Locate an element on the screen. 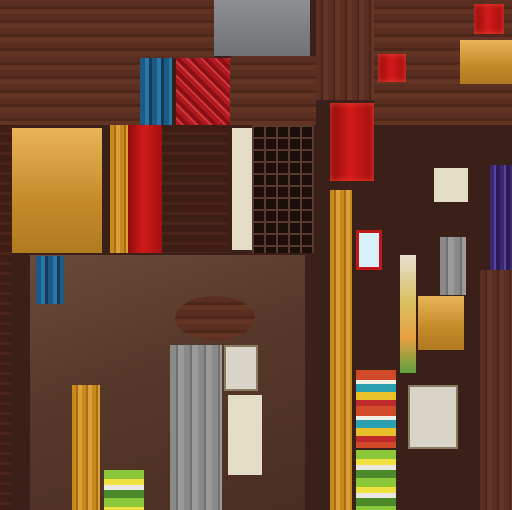  rug-oval is located at coordinates (215, 318).